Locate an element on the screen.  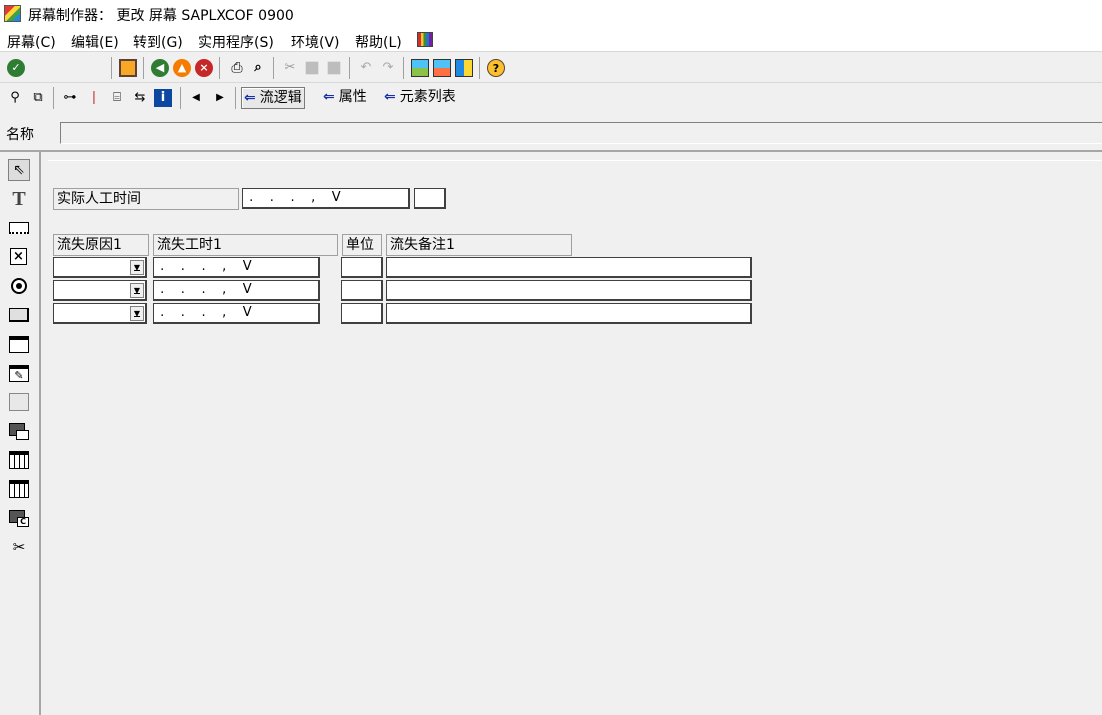
element-list-button: ⇐ 元素列表 is located at coordinates (420, 98).